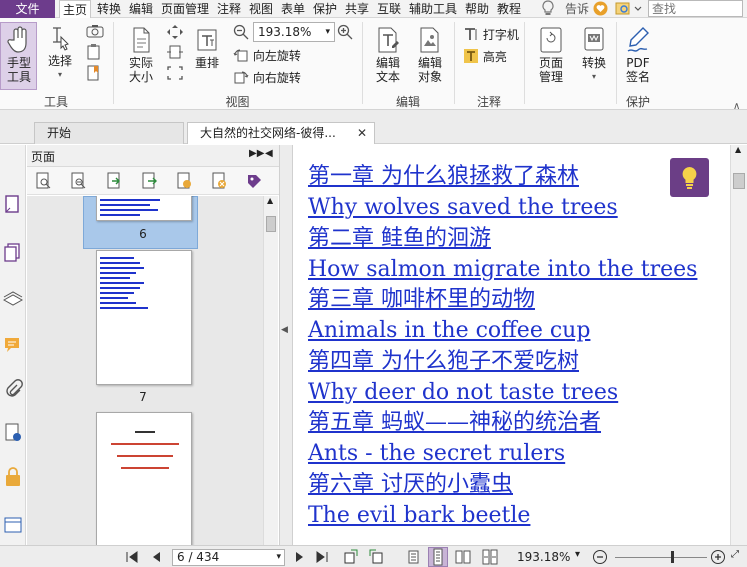 This screenshot has width=747, height=567. I want to click on toc-link: 第四章 为什么狍子不爱吃树, so click(443, 362).